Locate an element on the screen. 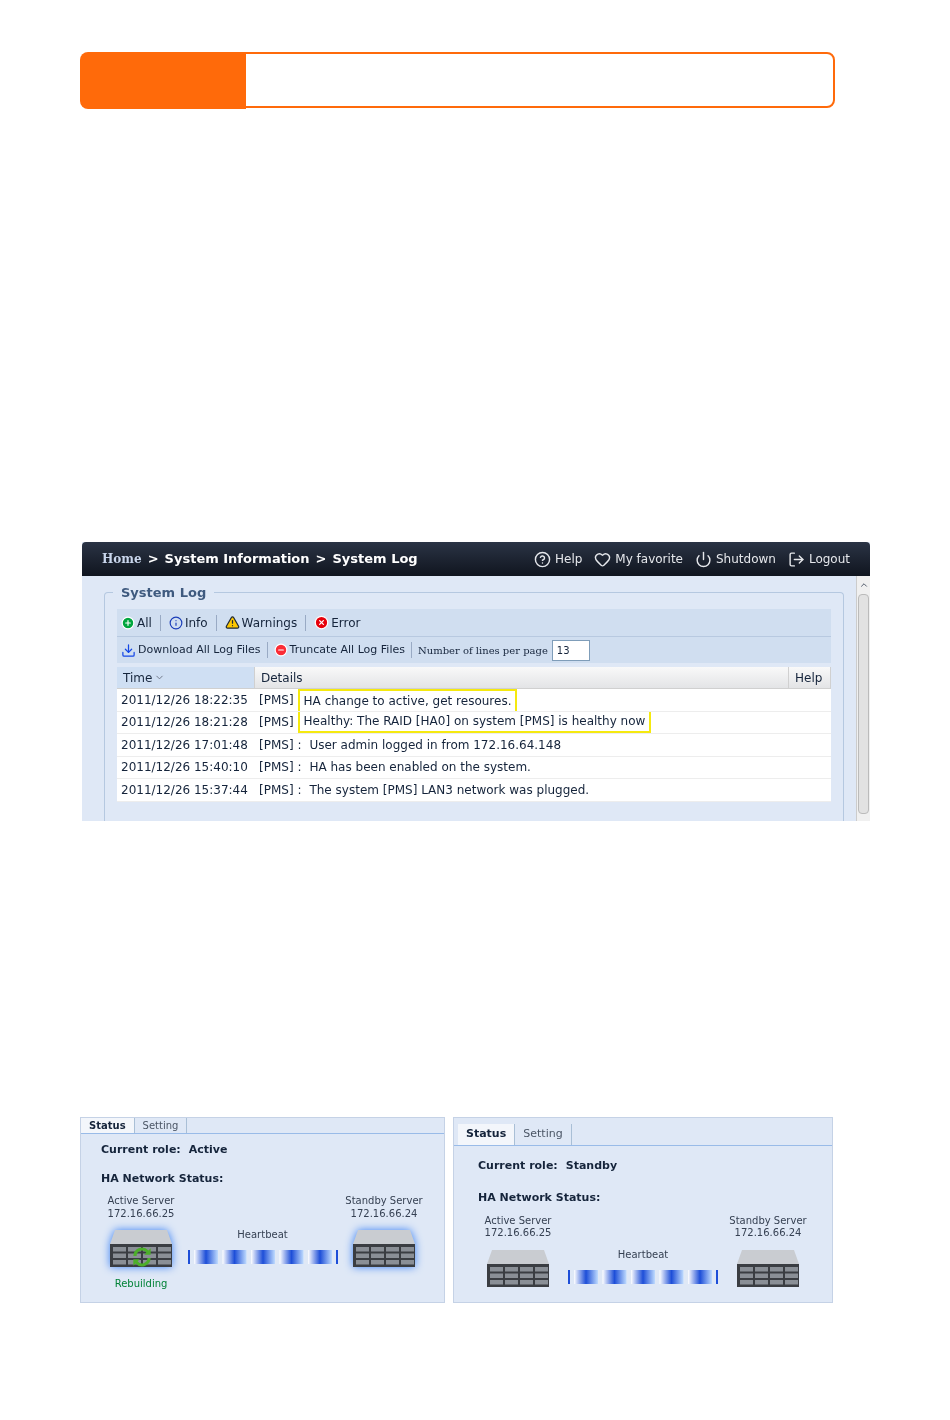 The image size is (950, 1420). info-icon is located at coordinates (175, 622).